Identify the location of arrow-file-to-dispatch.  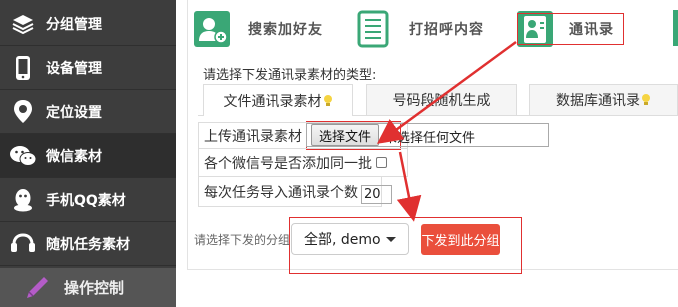
(409, 186).